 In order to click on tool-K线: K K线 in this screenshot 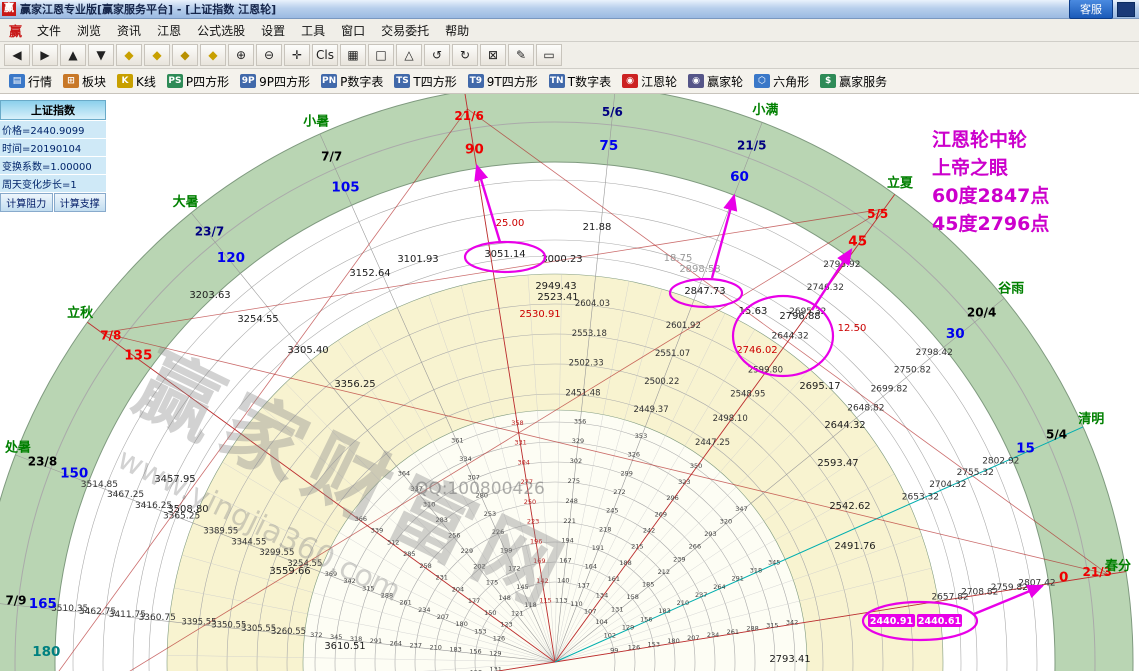, I will do `click(136, 81)`.